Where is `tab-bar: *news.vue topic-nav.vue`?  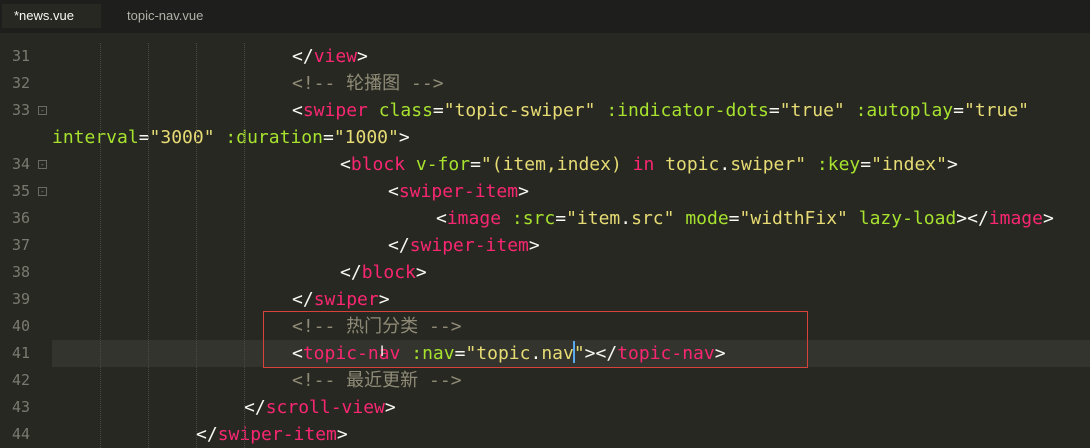 tab-bar: *news.vue topic-nav.vue is located at coordinates (545, 16).